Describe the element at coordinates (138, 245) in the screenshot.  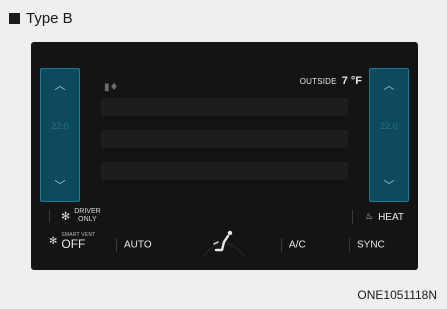
I see `auto-label: AUTO` at that location.